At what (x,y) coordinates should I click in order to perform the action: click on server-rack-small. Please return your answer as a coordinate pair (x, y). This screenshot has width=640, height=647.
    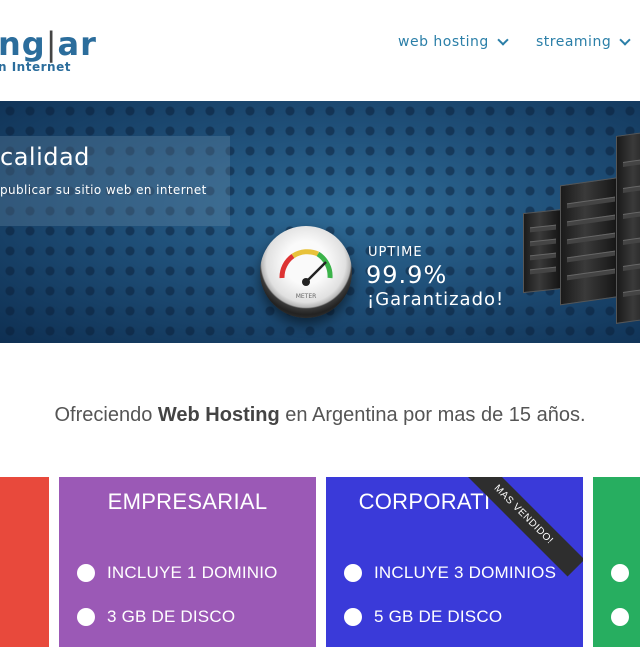
    Looking at the image, I should click on (543, 251).